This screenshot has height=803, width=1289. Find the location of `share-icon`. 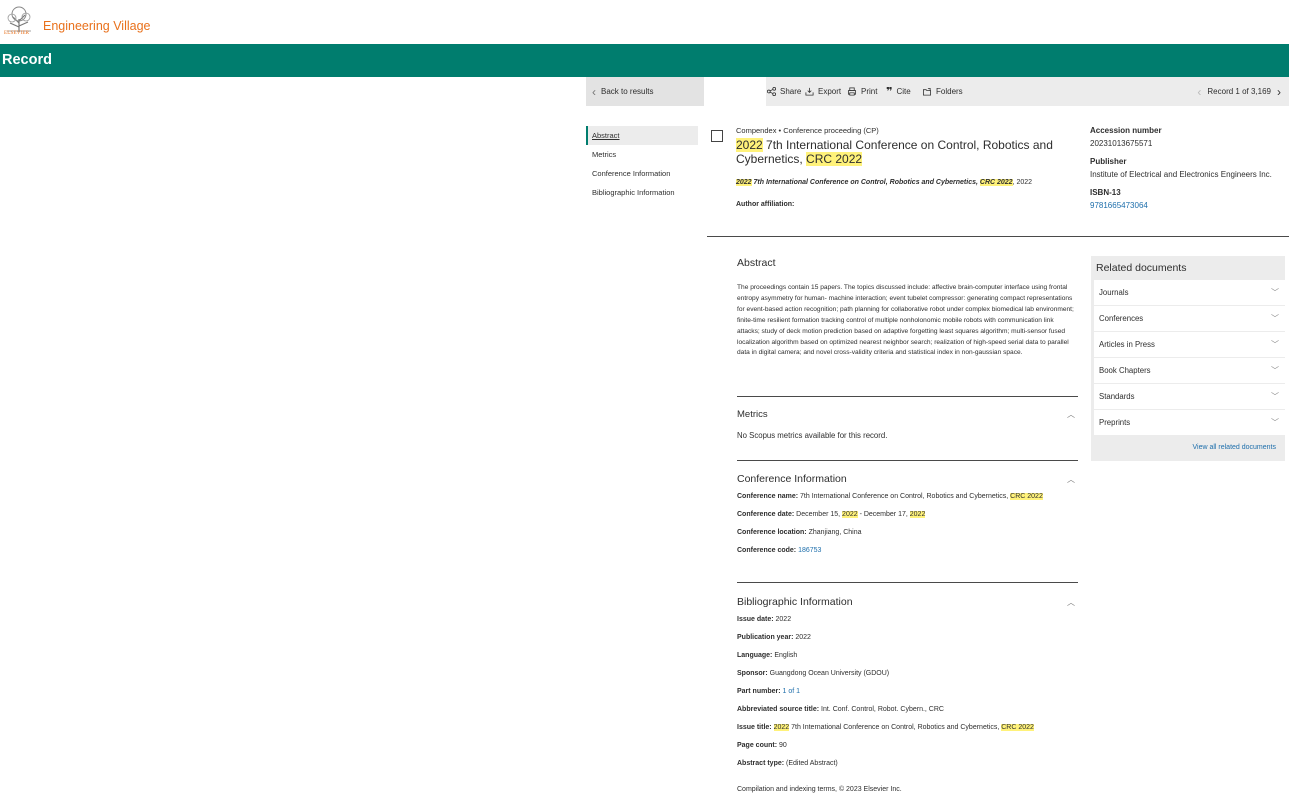

share-icon is located at coordinates (771, 91).